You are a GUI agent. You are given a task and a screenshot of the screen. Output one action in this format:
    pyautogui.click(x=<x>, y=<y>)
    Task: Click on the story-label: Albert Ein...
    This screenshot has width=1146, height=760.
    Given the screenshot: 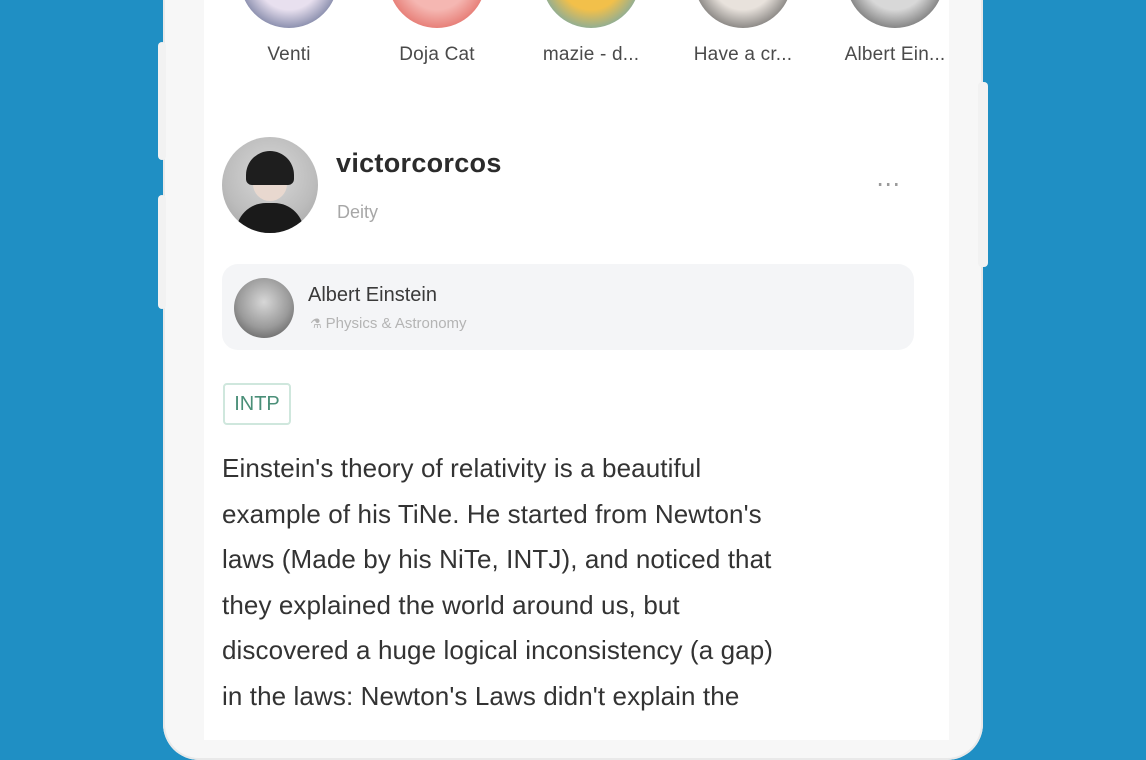 What is the action you would take?
    pyautogui.click(x=895, y=54)
    